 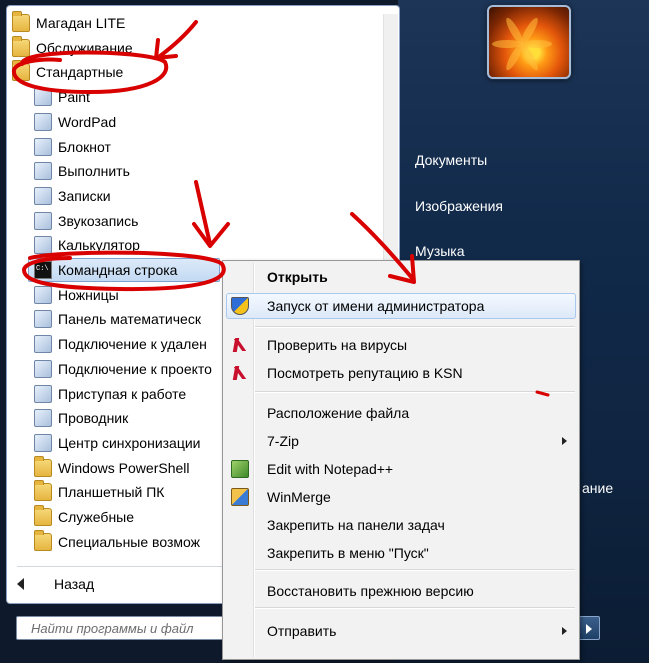 I want to click on program-item-label: Планшетный ПК, so click(x=111, y=492).